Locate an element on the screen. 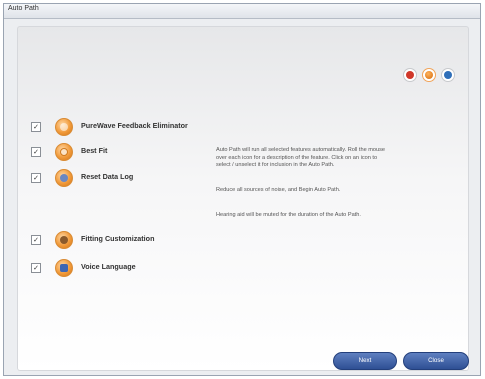 Image resolution: width=485 pixels, height=379 pixels. top-icon-group is located at coordinates (429, 75).